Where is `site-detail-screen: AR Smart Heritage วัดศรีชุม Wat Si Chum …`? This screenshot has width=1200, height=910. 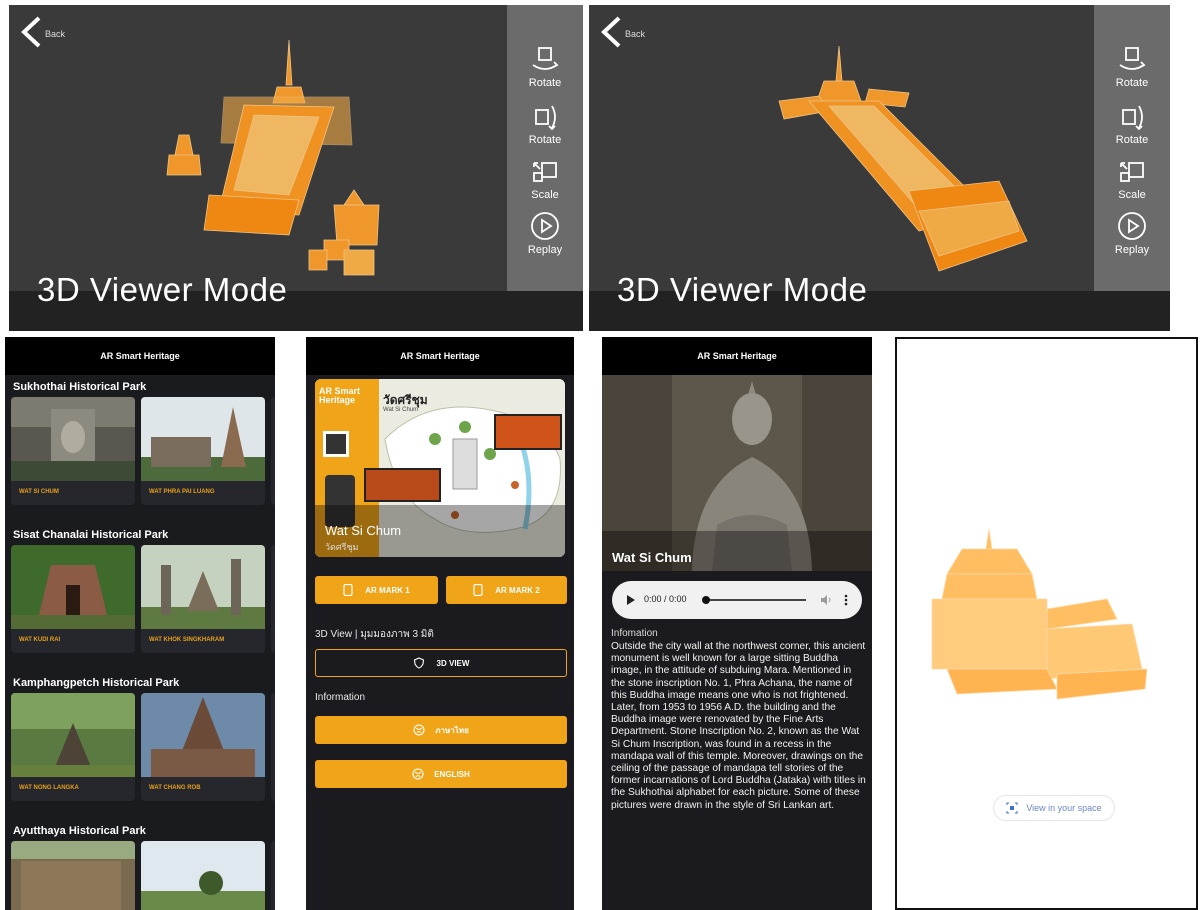 site-detail-screen: AR Smart Heritage วัดศรีชุม Wat Si Chum … is located at coordinates (440, 623).